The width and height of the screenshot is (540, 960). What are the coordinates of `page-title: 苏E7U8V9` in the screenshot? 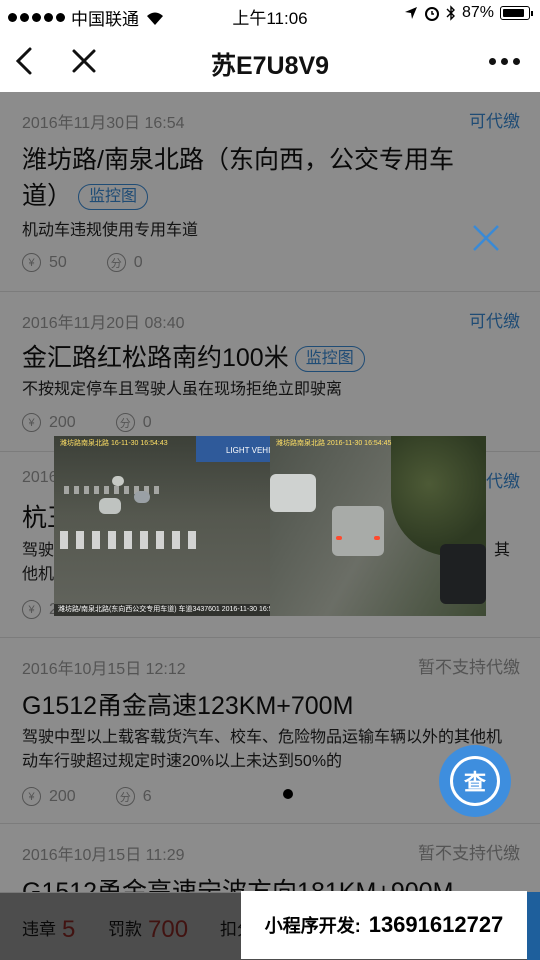 It's located at (270, 66).